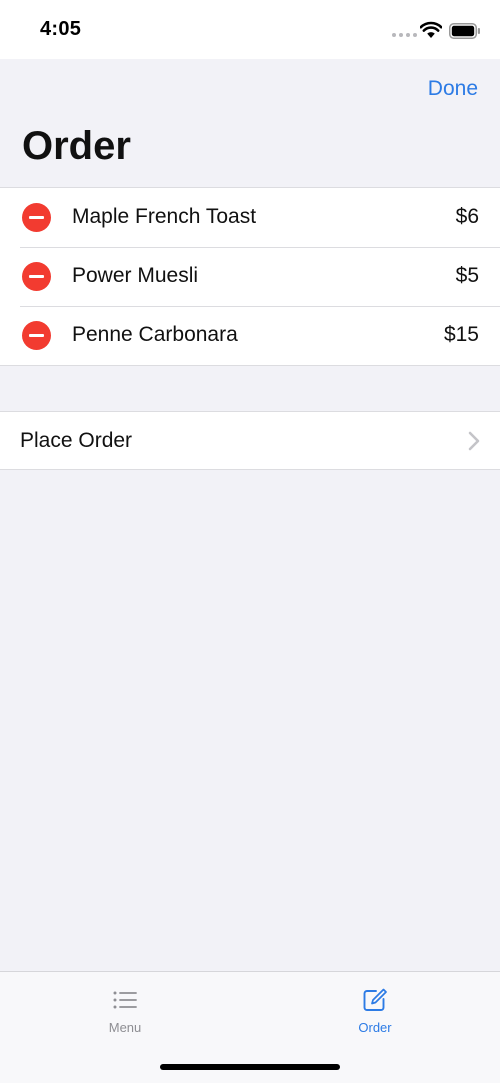  Describe the element at coordinates (467, 275) in the screenshot. I see `item-price: $5` at that location.